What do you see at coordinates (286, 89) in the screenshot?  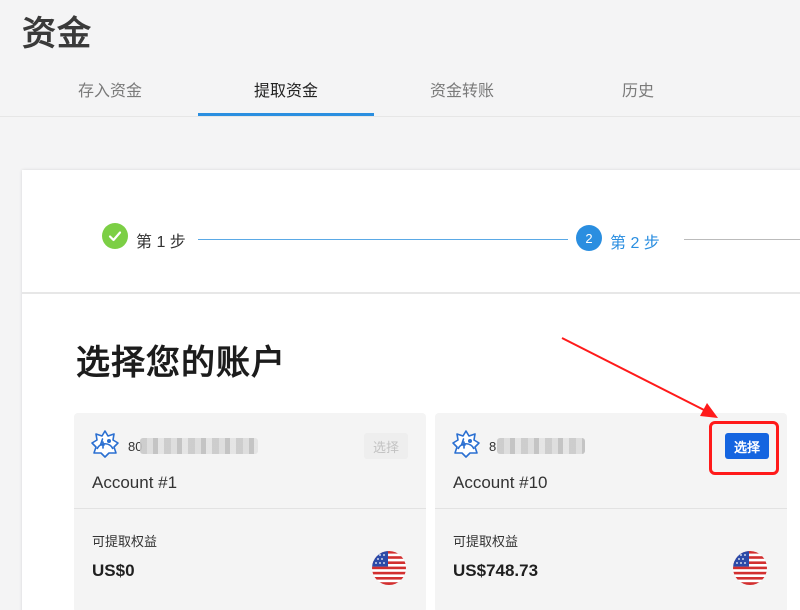 I see `tab-withdraw: 提取资金` at bounding box center [286, 89].